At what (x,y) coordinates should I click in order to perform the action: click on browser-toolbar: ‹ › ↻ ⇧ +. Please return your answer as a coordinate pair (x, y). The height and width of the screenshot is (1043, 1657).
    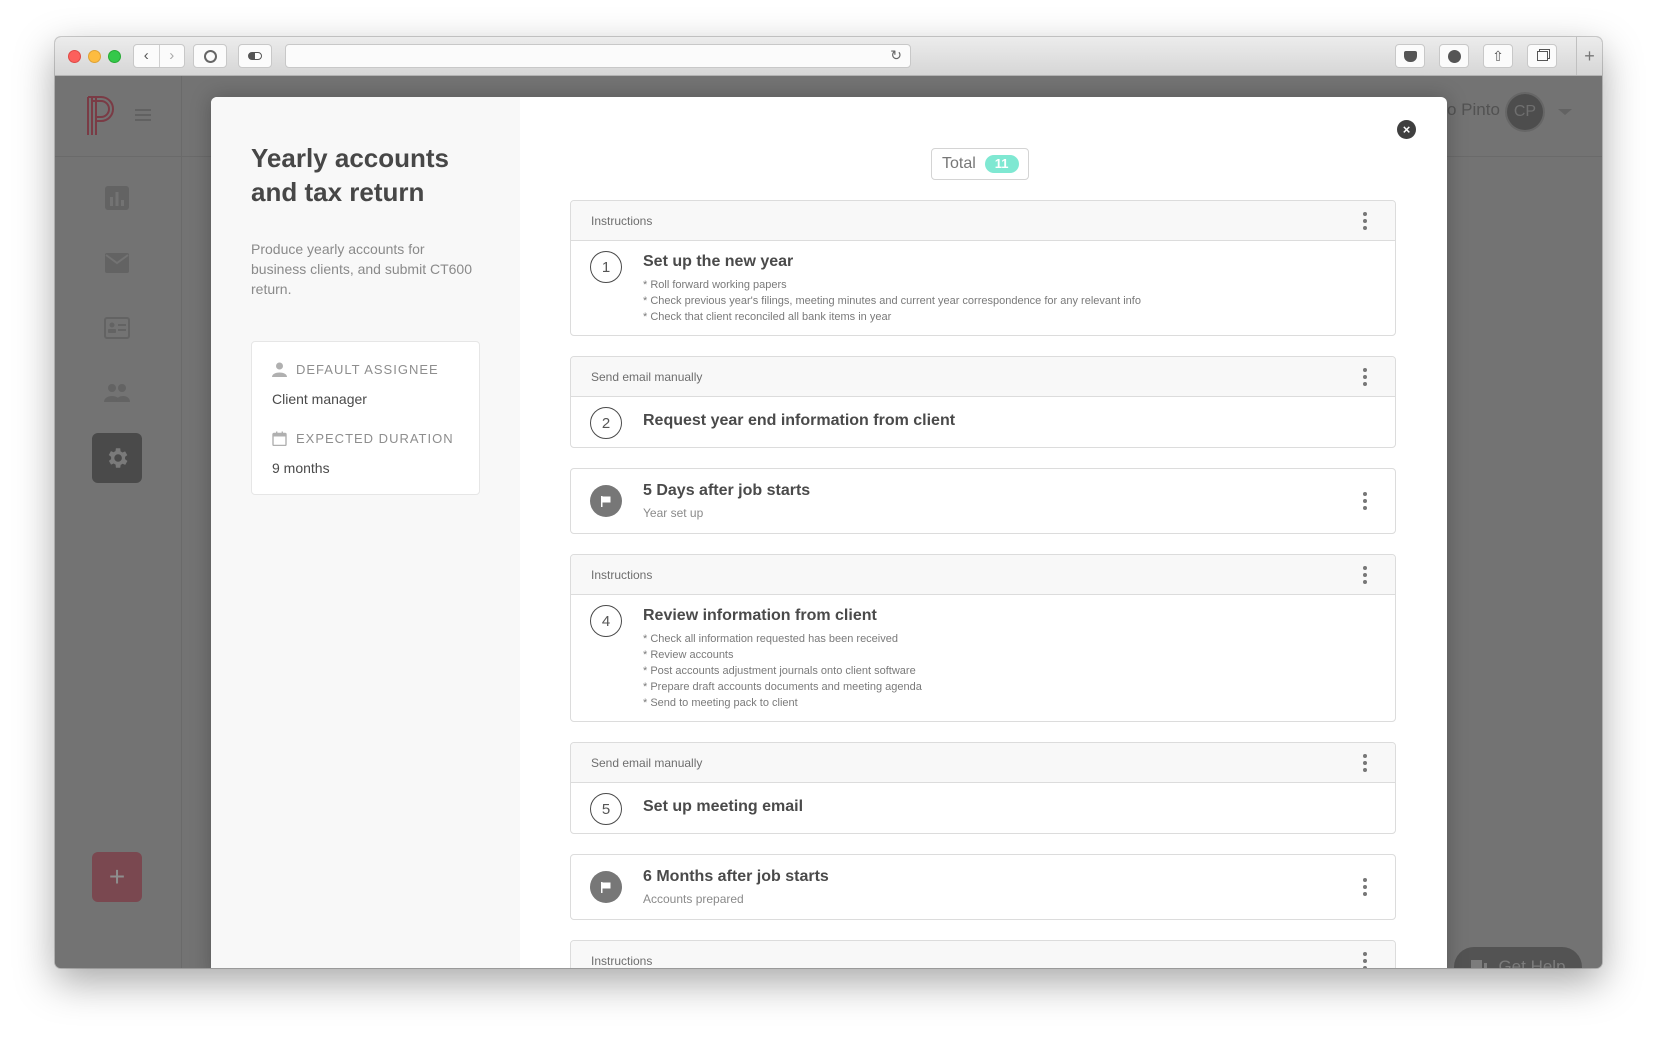
    Looking at the image, I should click on (828, 56).